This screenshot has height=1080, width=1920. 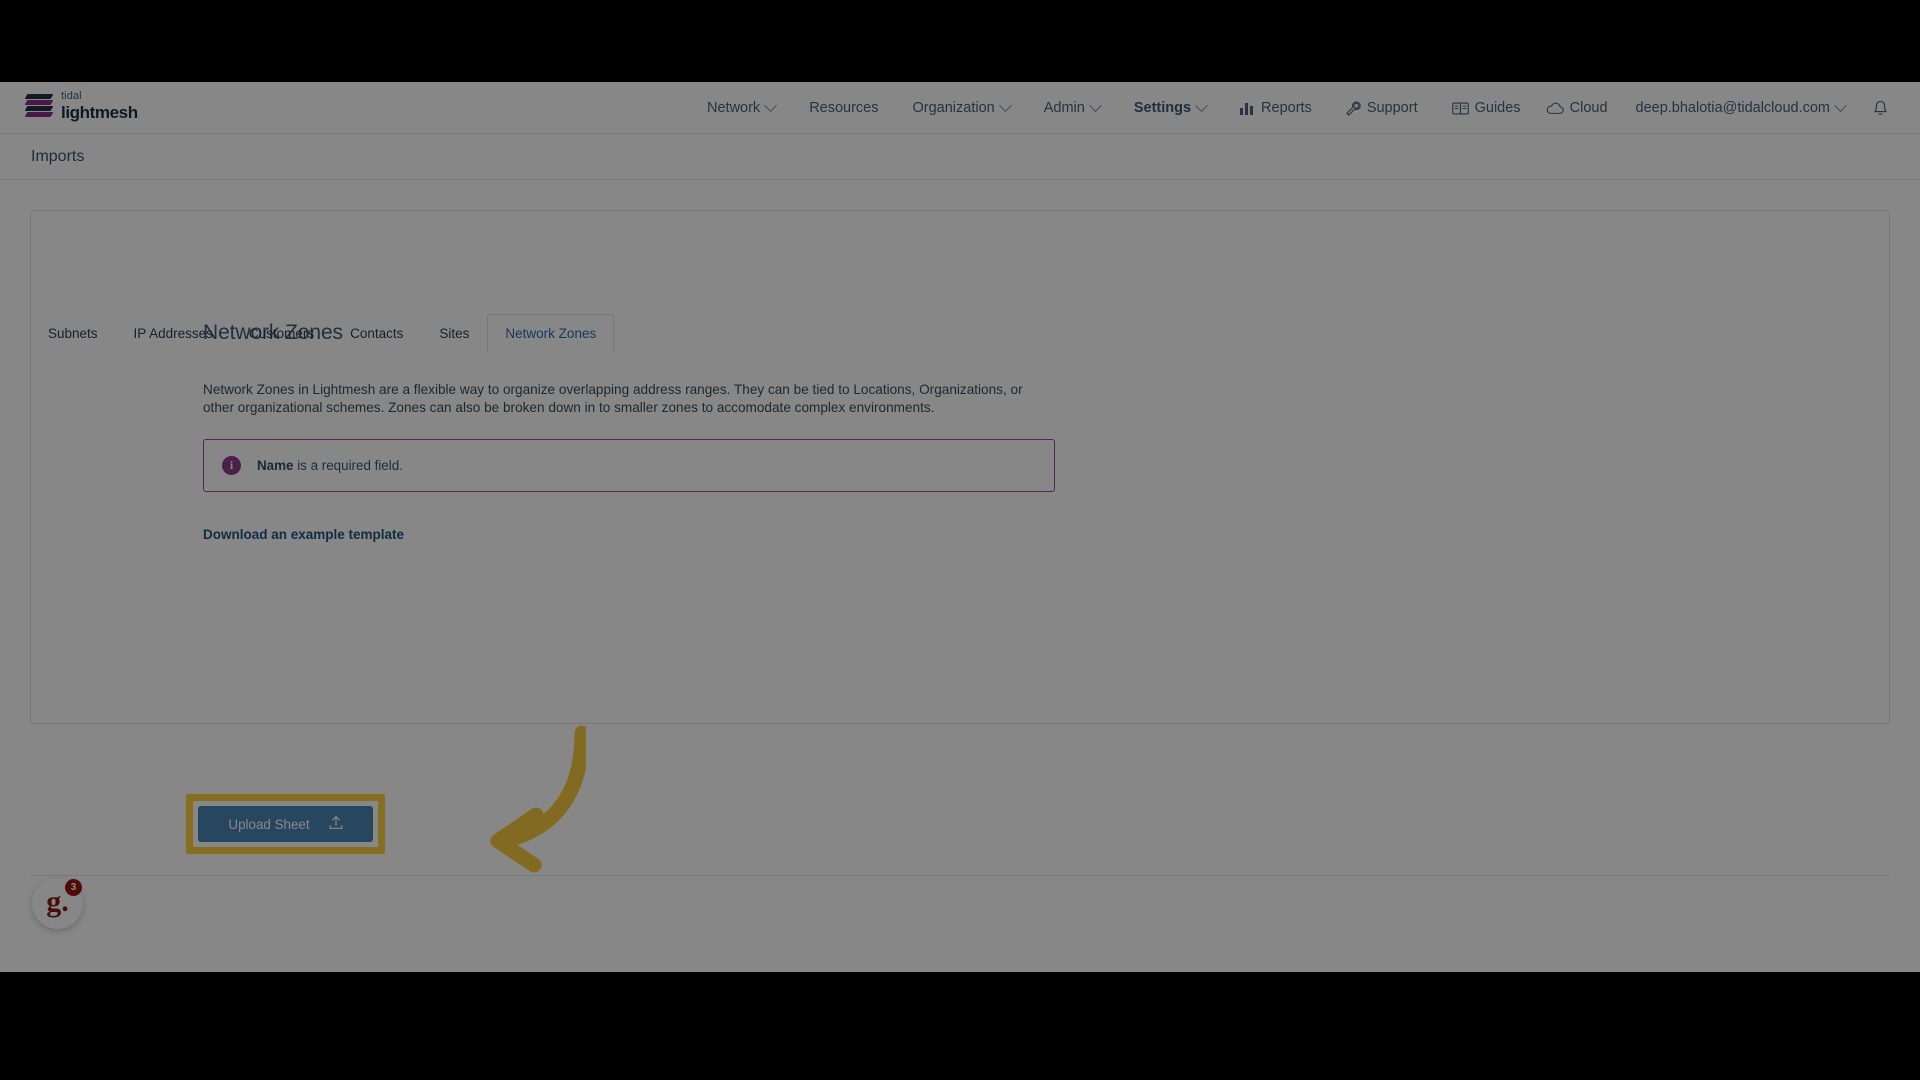 I want to click on tab-label: Customers, so click(x=281, y=333).